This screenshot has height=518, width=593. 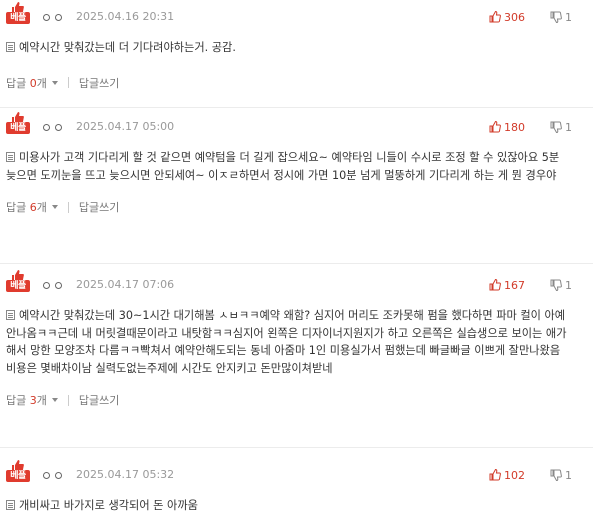 What do you see at coordinates (125, 284) in the screenshot?
I see `comment-date: 2025.04.17 07:06` at bounding box center [125, 284].